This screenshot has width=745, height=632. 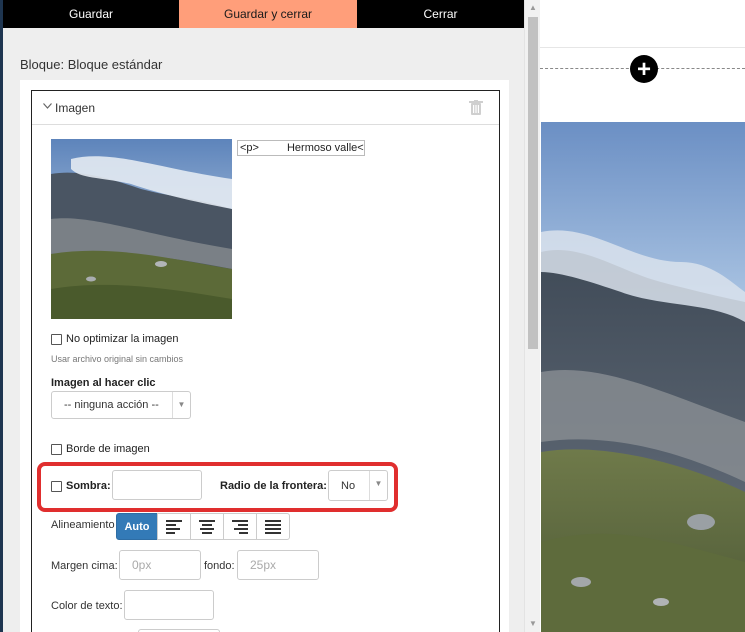 What do you see at coordinates (348, 485) in the screenshot?
I see `border-radius-value: No` at bounding box center [348, 485].